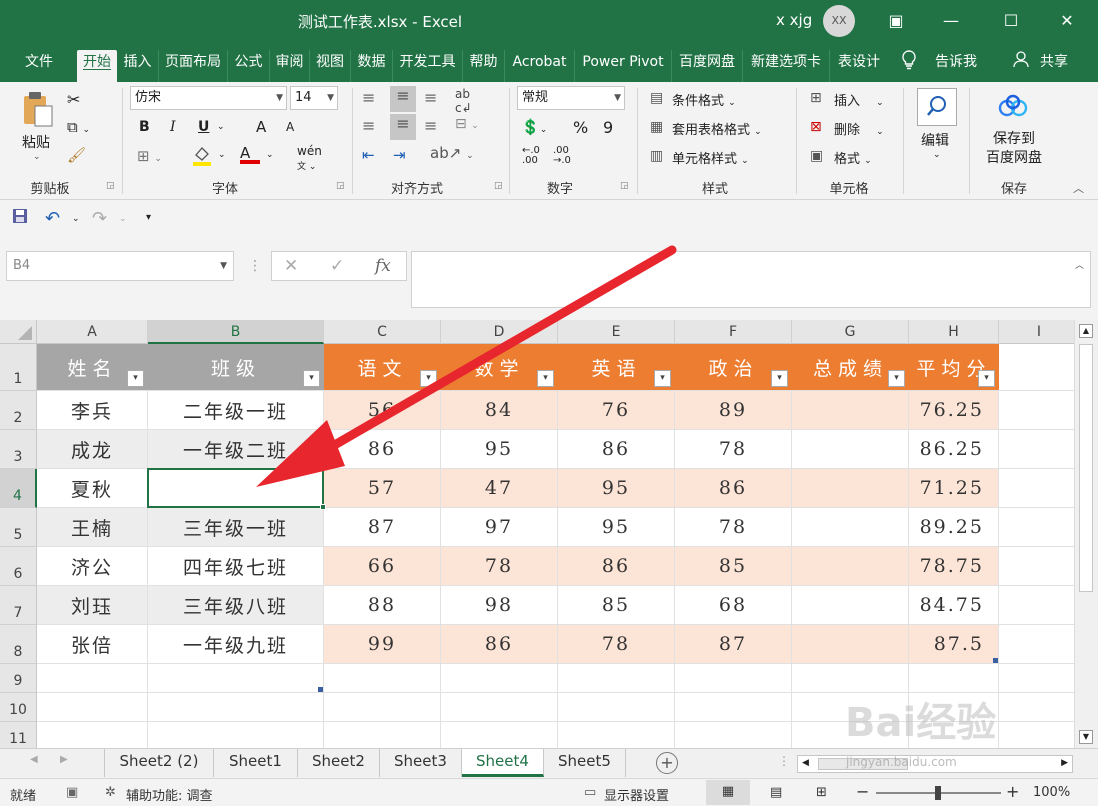  I want to click on table-cell: 王楠, so click(92, 527).